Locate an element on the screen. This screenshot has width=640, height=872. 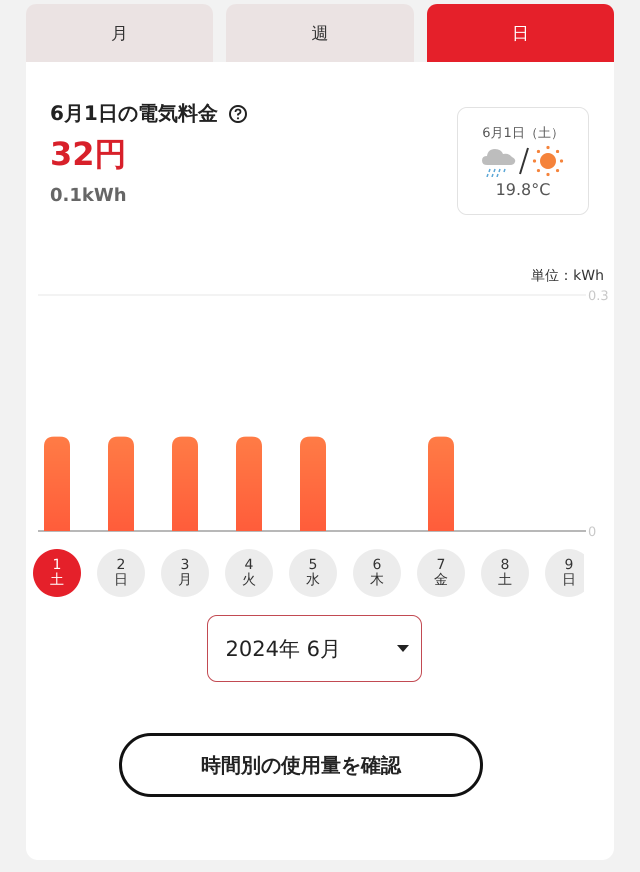
weather-date: 6月1日（土） is located at coordinates (523, 133).